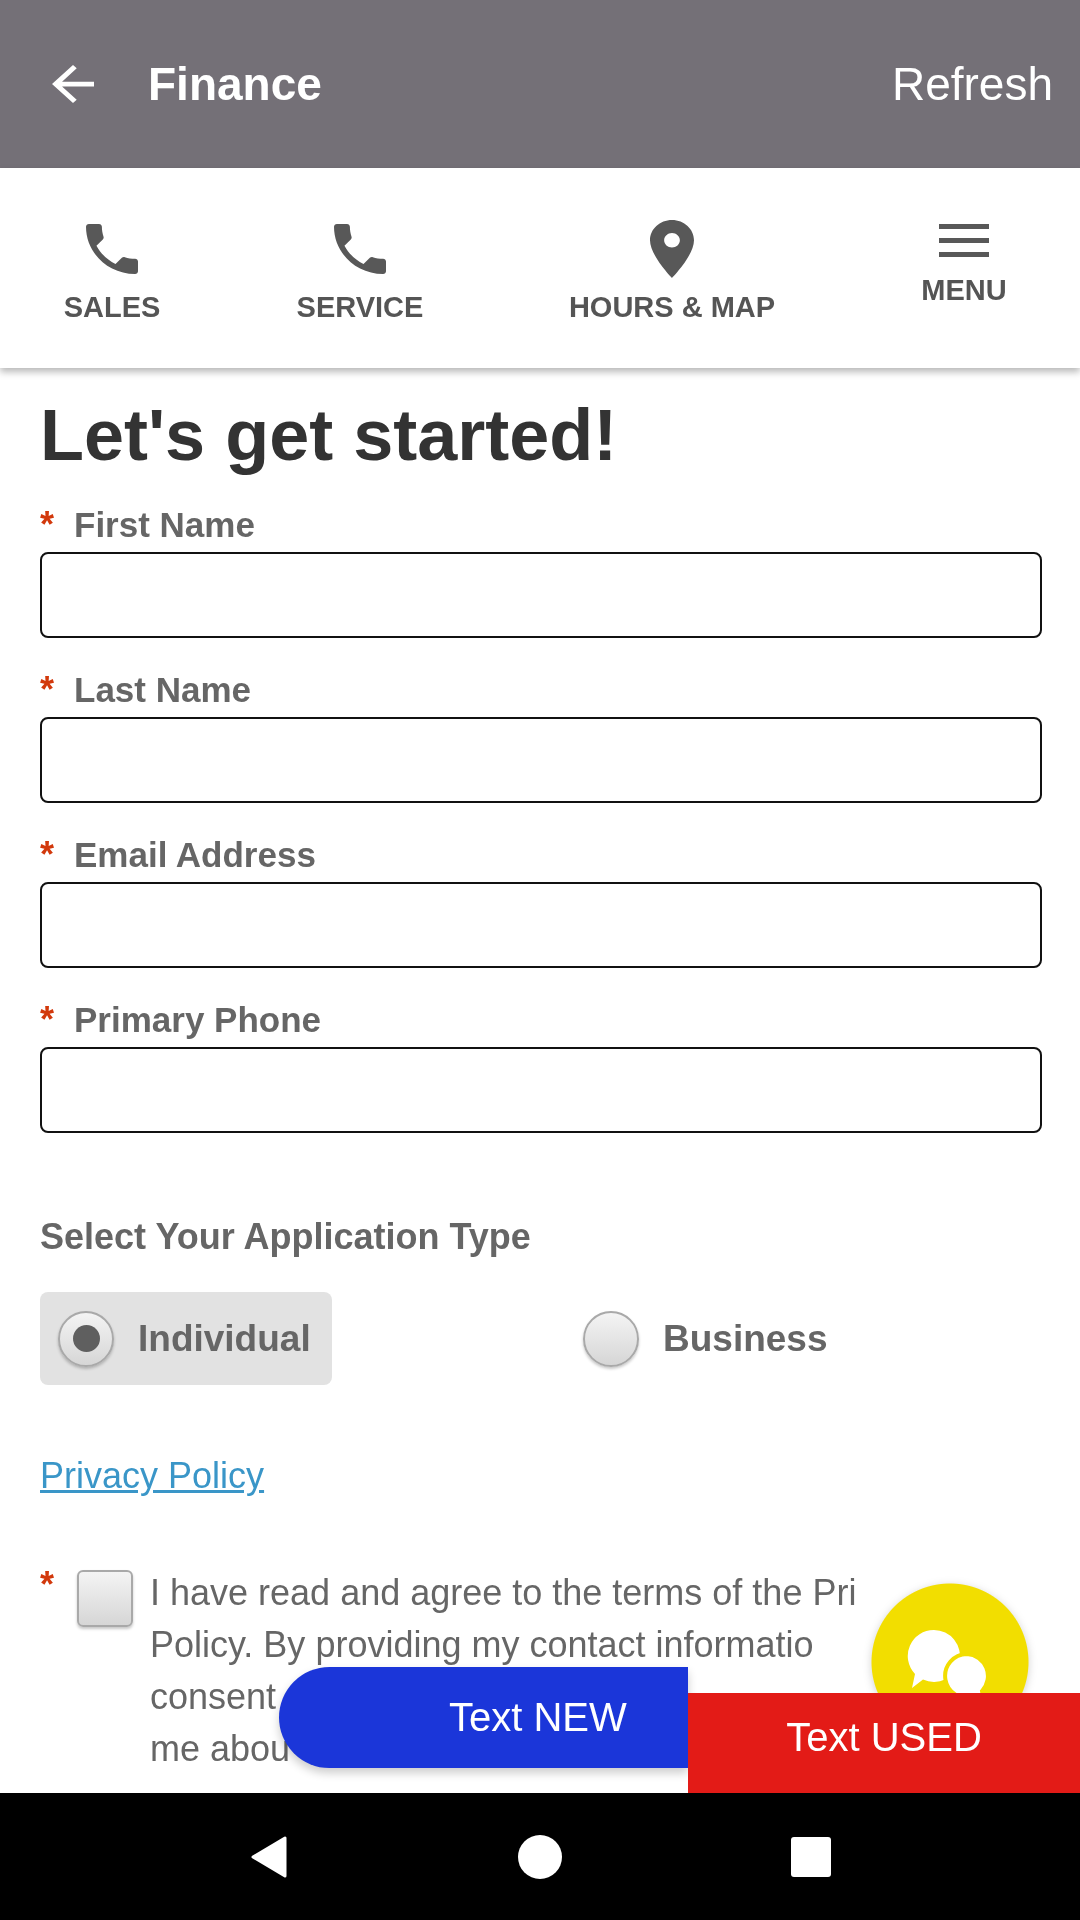 The image size is (1080, 1920). I want to click on refresh-button: Refresh, so click(972, 84).